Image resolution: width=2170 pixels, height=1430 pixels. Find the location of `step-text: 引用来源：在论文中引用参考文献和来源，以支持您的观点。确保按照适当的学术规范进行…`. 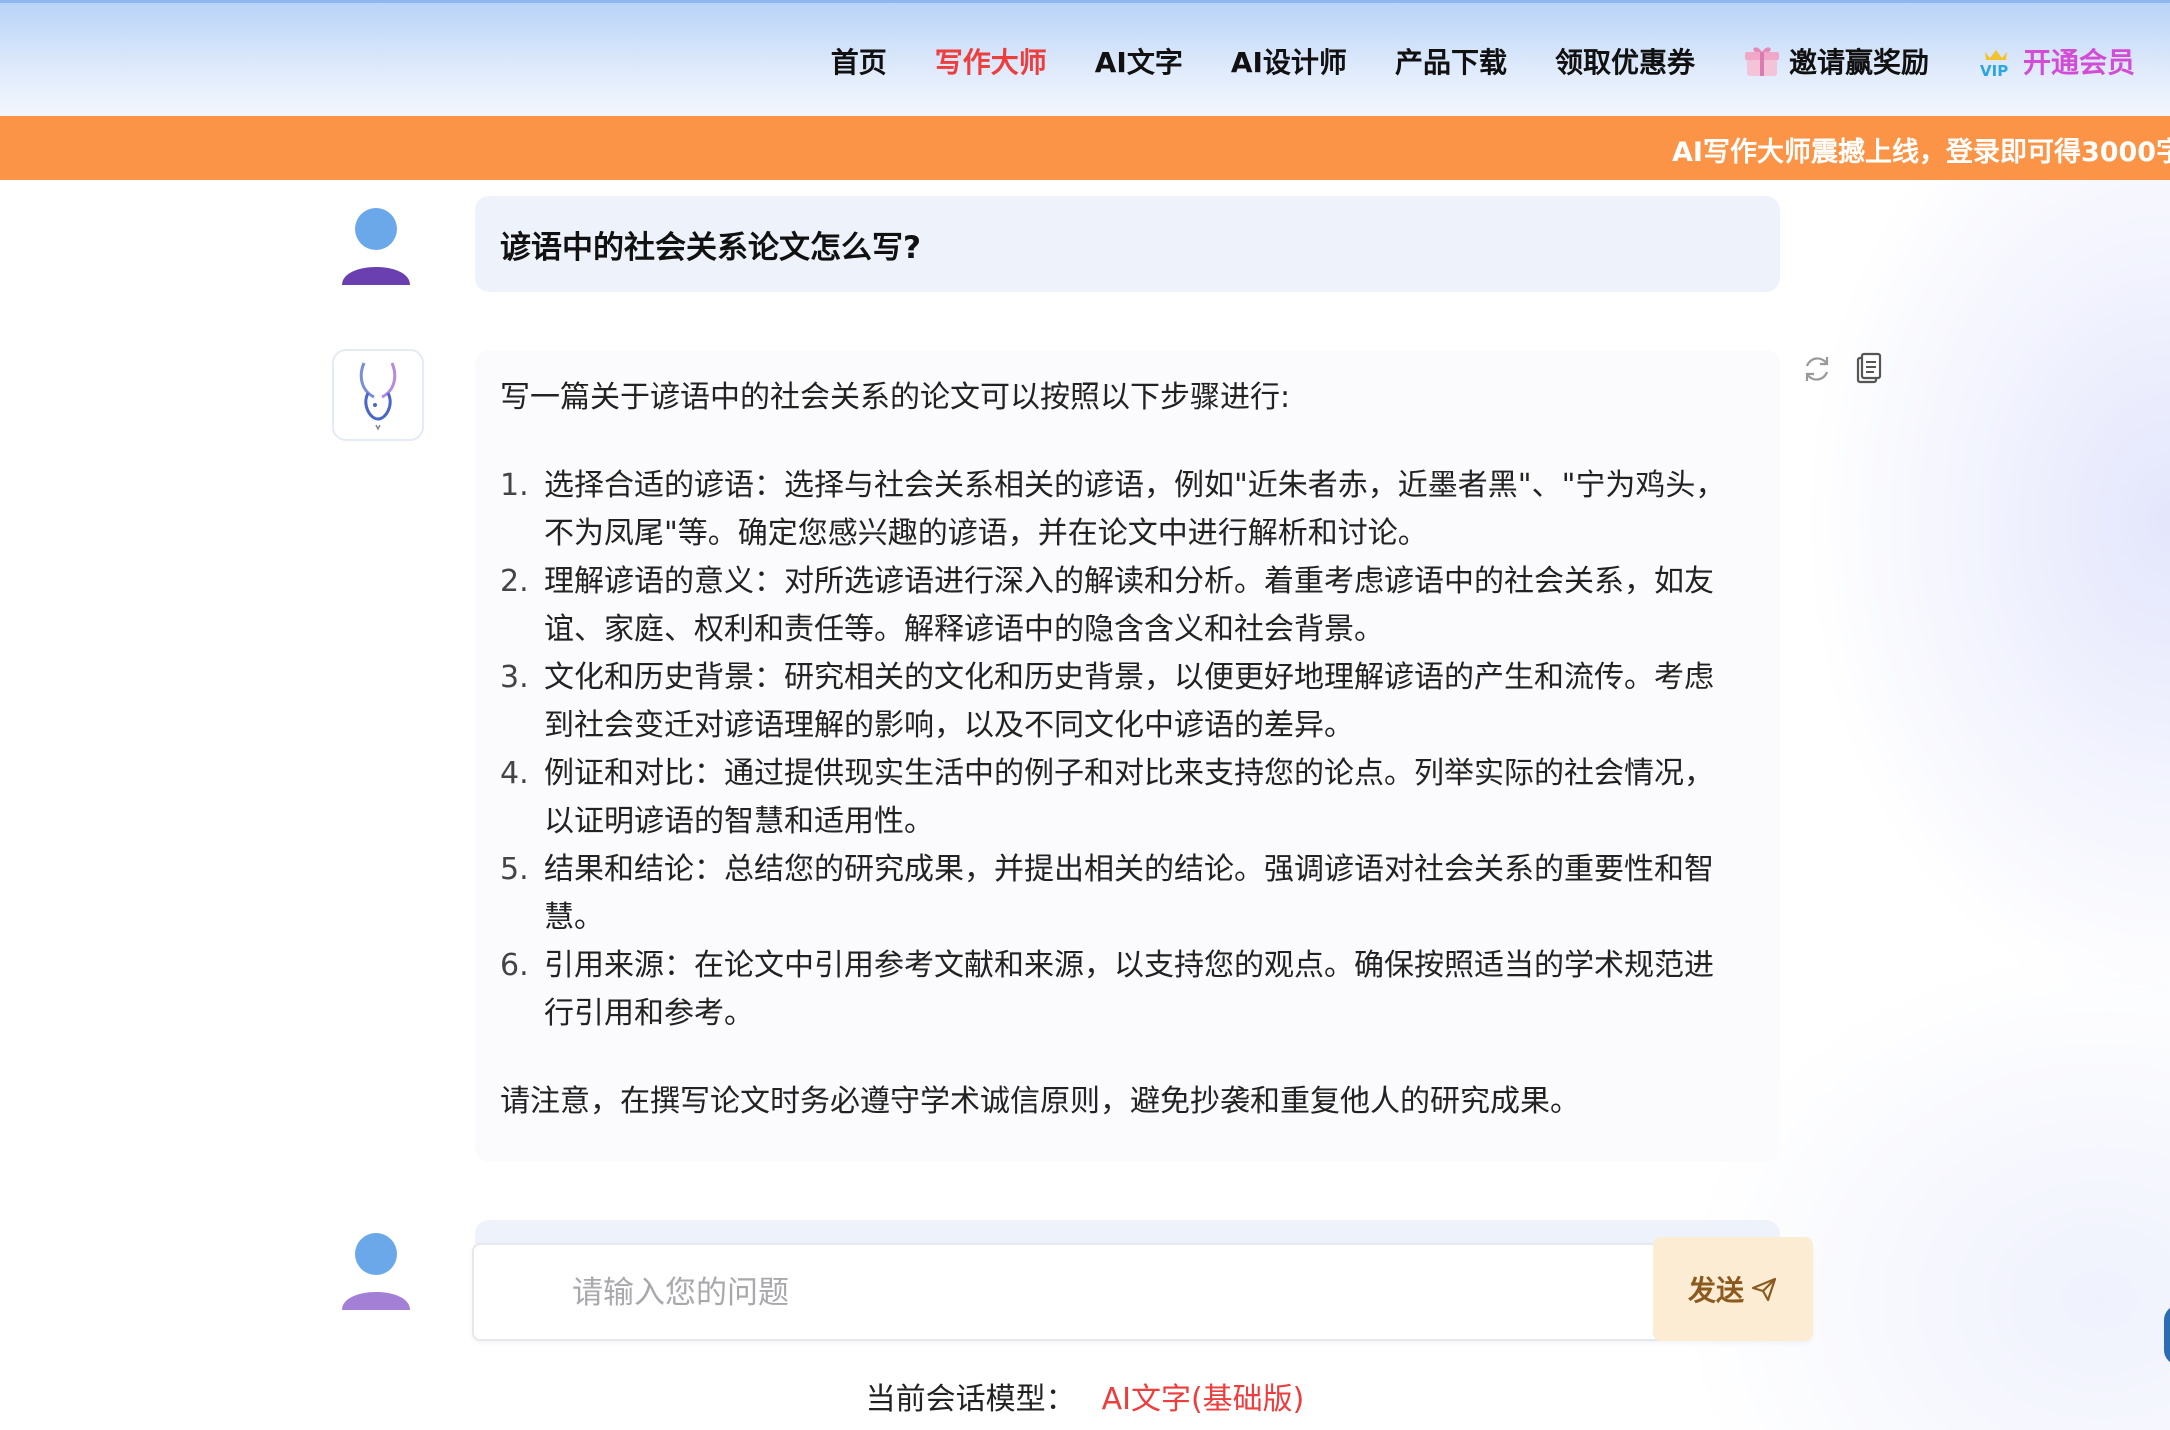

step-text: 引用来源：在论文中引用参考文献和来源，以支持您的观点。确保按照适当的学术规范进行… is located at coordinates (1129, 989).